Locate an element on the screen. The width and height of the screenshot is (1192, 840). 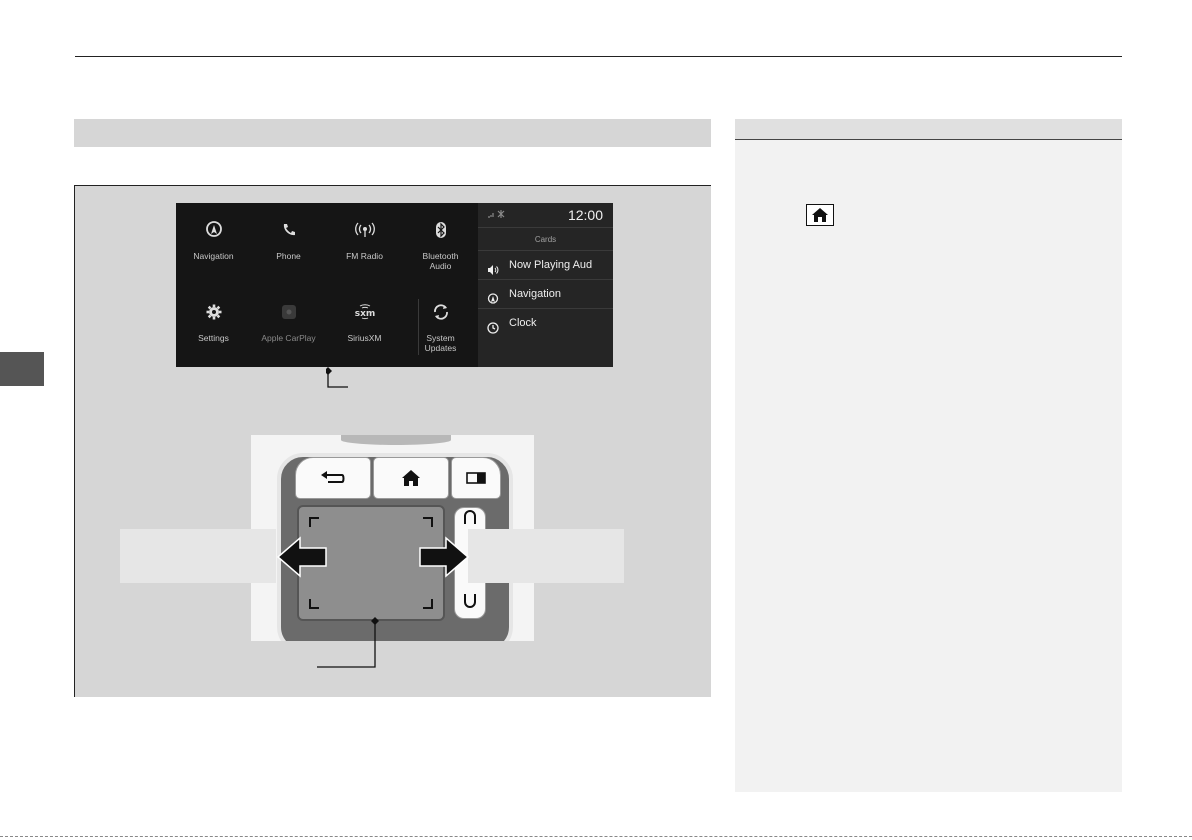
siriusxm-icon: sxm is located at coordinates (364, 312).